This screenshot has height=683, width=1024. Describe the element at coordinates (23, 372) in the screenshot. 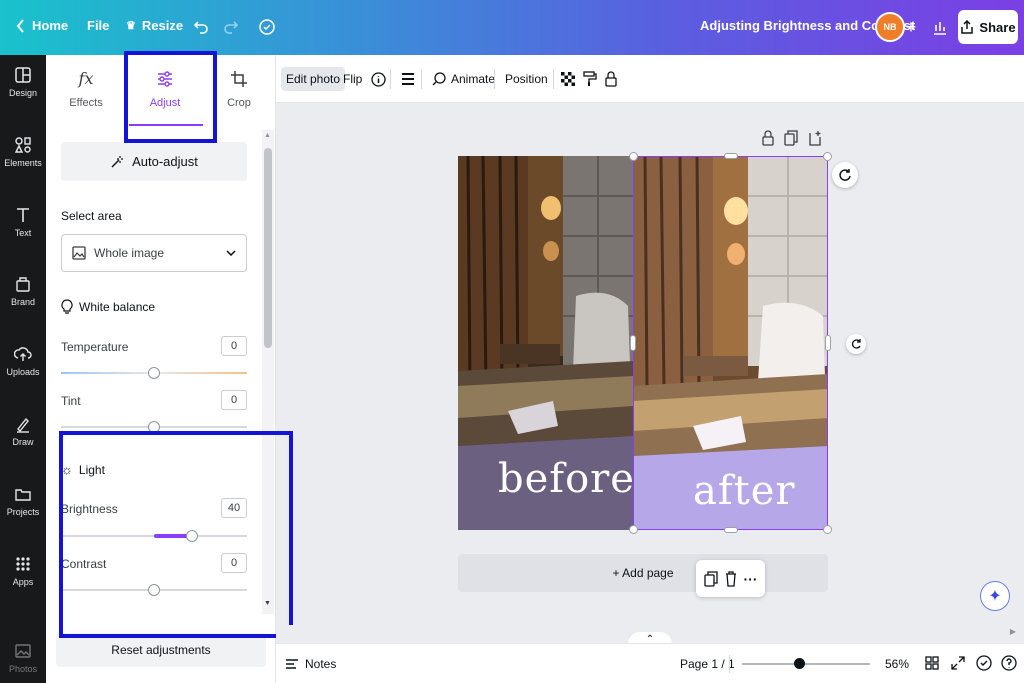

I see `rail-label-uploads: Uploads` at that location.